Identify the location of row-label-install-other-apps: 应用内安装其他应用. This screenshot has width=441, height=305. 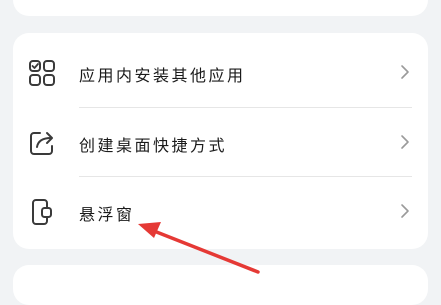
(162, 75).